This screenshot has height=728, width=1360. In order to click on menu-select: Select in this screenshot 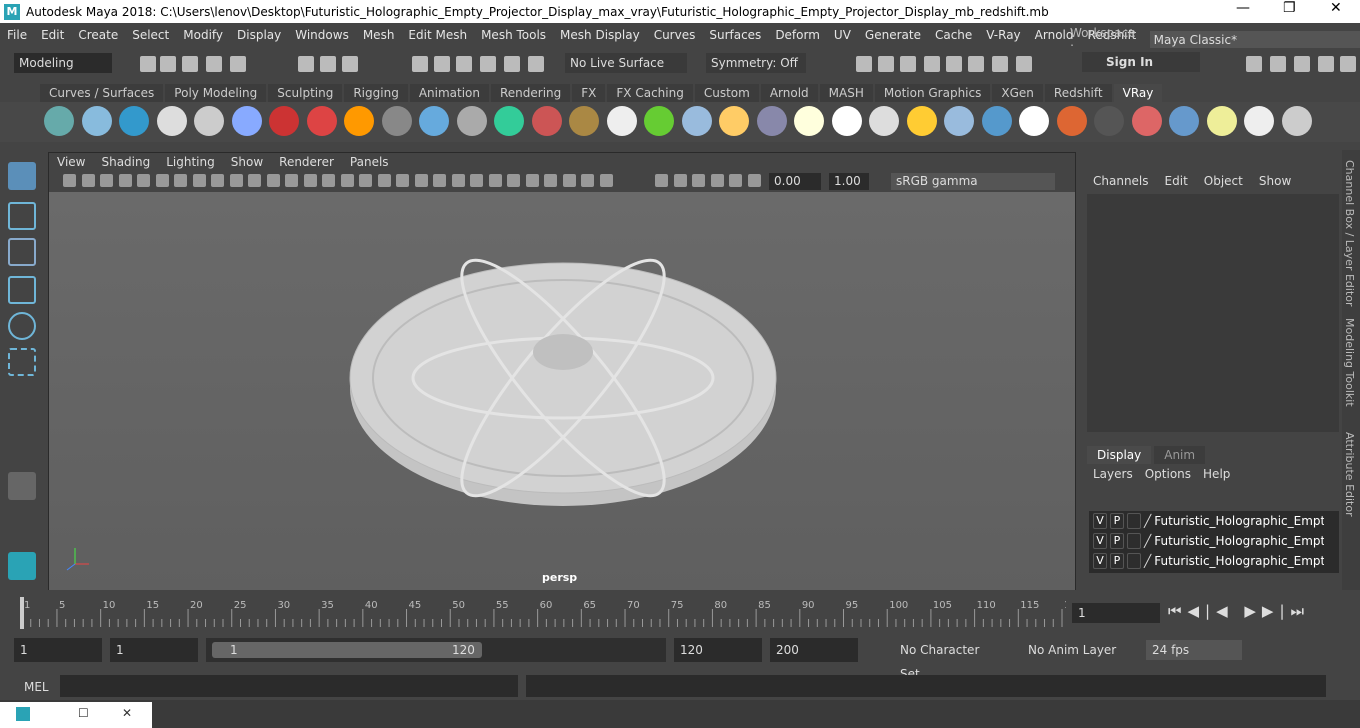, I will do `click(150, 35)`.